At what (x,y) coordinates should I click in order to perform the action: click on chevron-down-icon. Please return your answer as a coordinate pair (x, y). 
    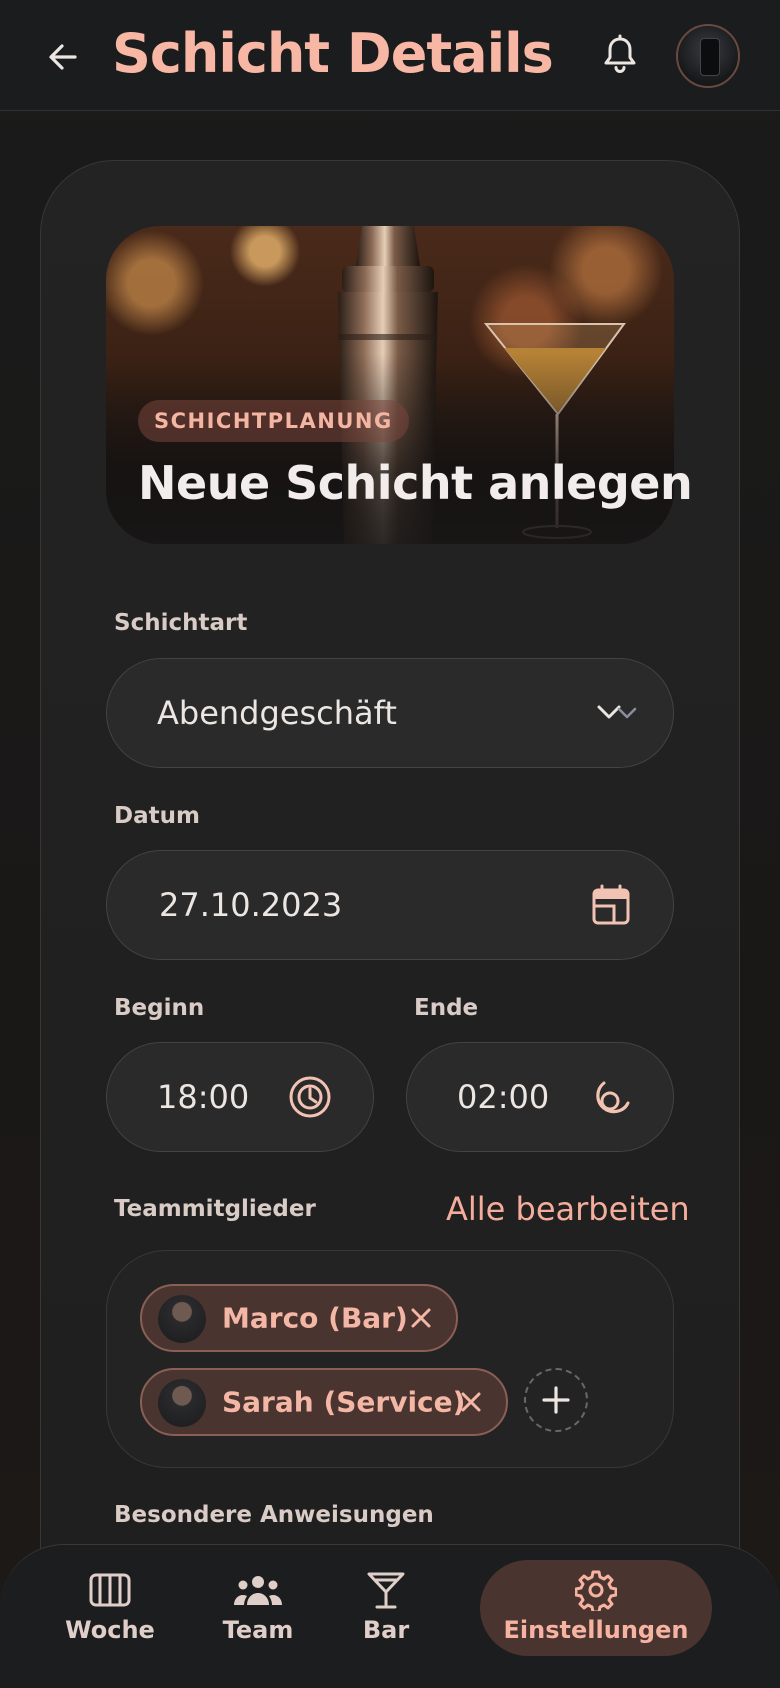
    Looking at the image, I should click on (619, 713).